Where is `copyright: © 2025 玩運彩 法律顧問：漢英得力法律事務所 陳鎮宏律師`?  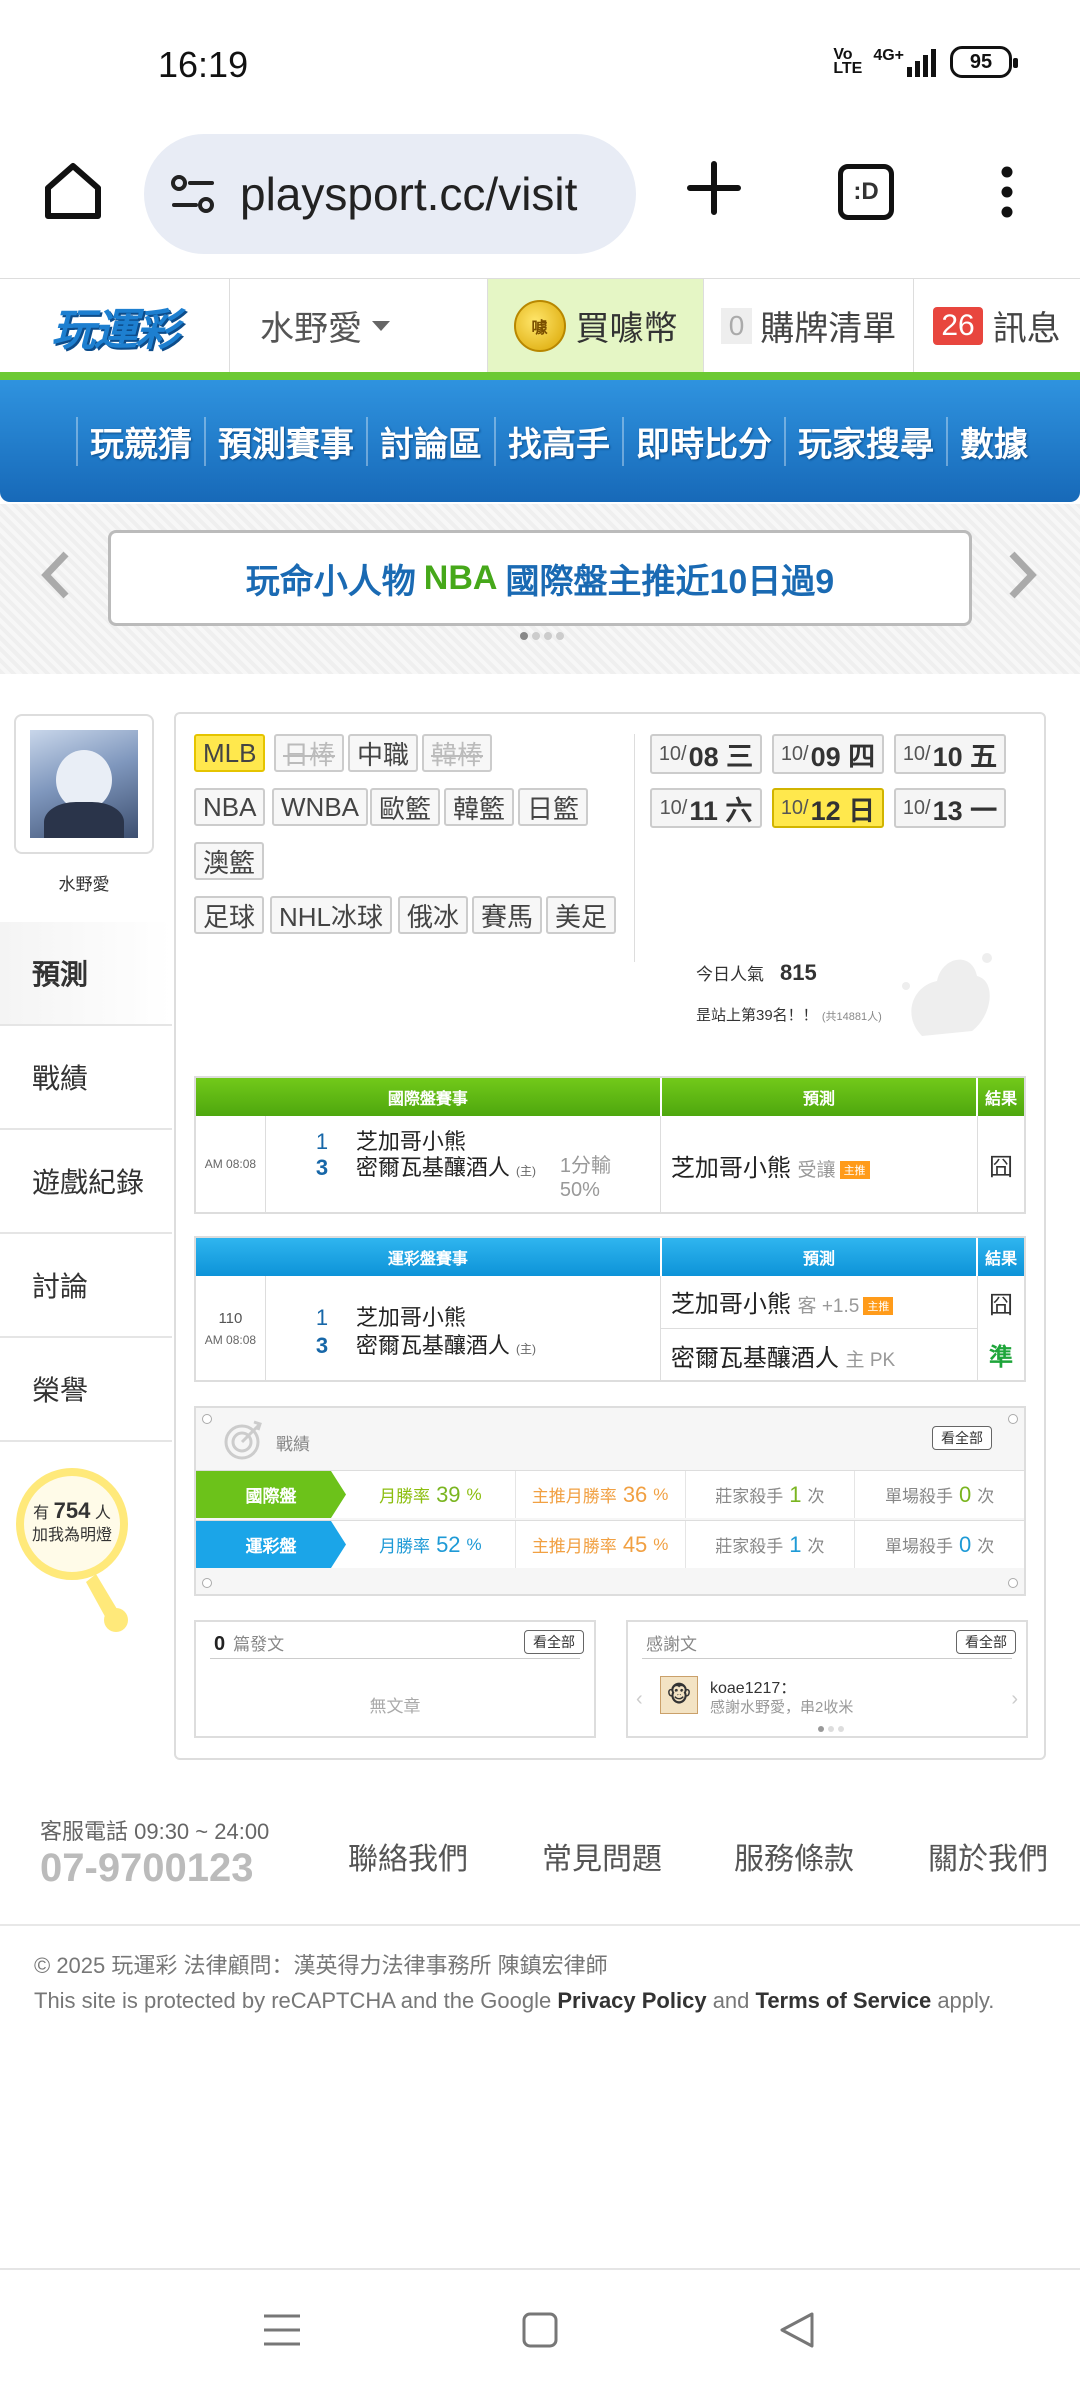 copyright: © 2025 玩運彩 法律顧問：漢英得力法律事務所 陳鎮宏律師 is located at coordinates (321, 1965).